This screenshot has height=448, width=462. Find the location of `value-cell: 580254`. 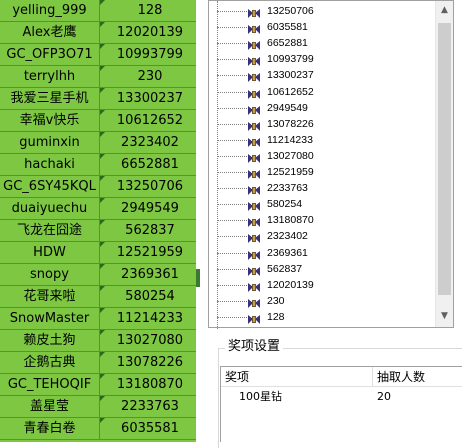

value-cell: 580254 is located at coordinates (150, 296).